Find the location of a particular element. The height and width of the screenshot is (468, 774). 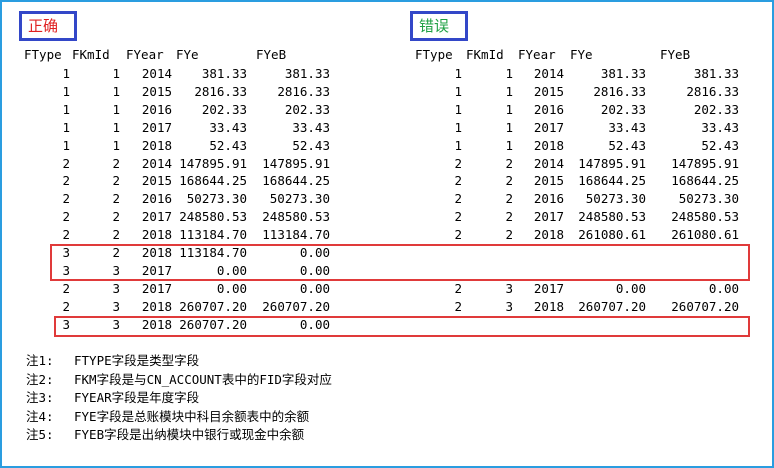

note-5: 注5: FYEB字段是出纳模块中银行或现金中余额 is located at coordinates (165, 434).